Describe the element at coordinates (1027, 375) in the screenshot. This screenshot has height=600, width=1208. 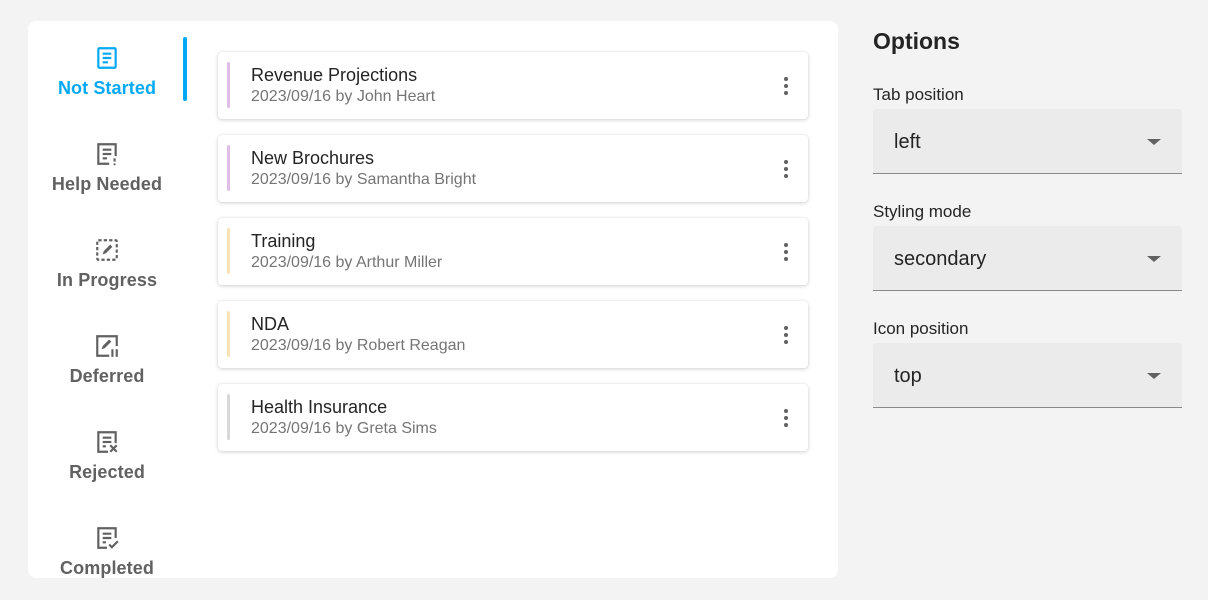
I see `icon-position-select: top` at that location.